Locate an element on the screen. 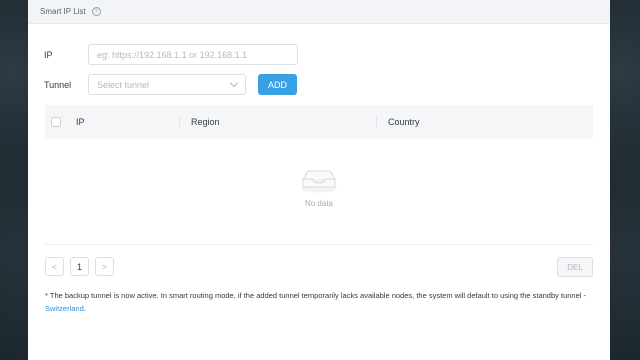 The image size is (640, 360). empty-inbox-icon is located at coordinates (319, 181).